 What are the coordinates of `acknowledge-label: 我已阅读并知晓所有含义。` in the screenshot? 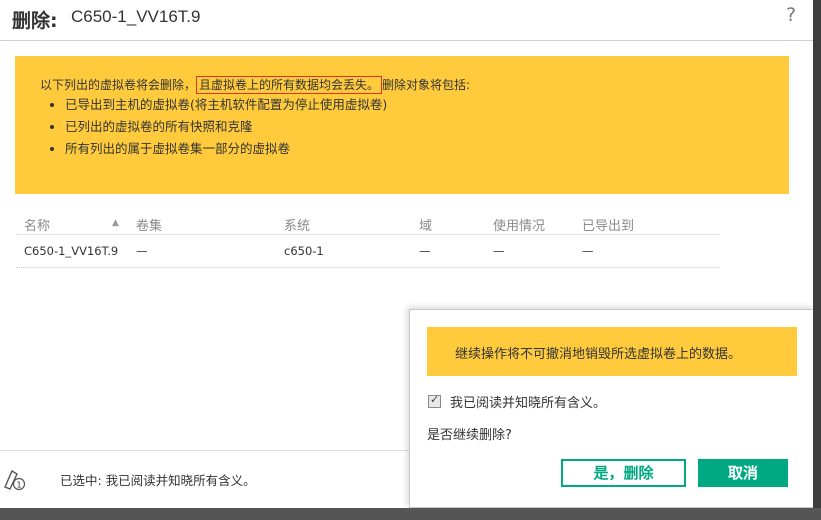 It's located at (528, 401).